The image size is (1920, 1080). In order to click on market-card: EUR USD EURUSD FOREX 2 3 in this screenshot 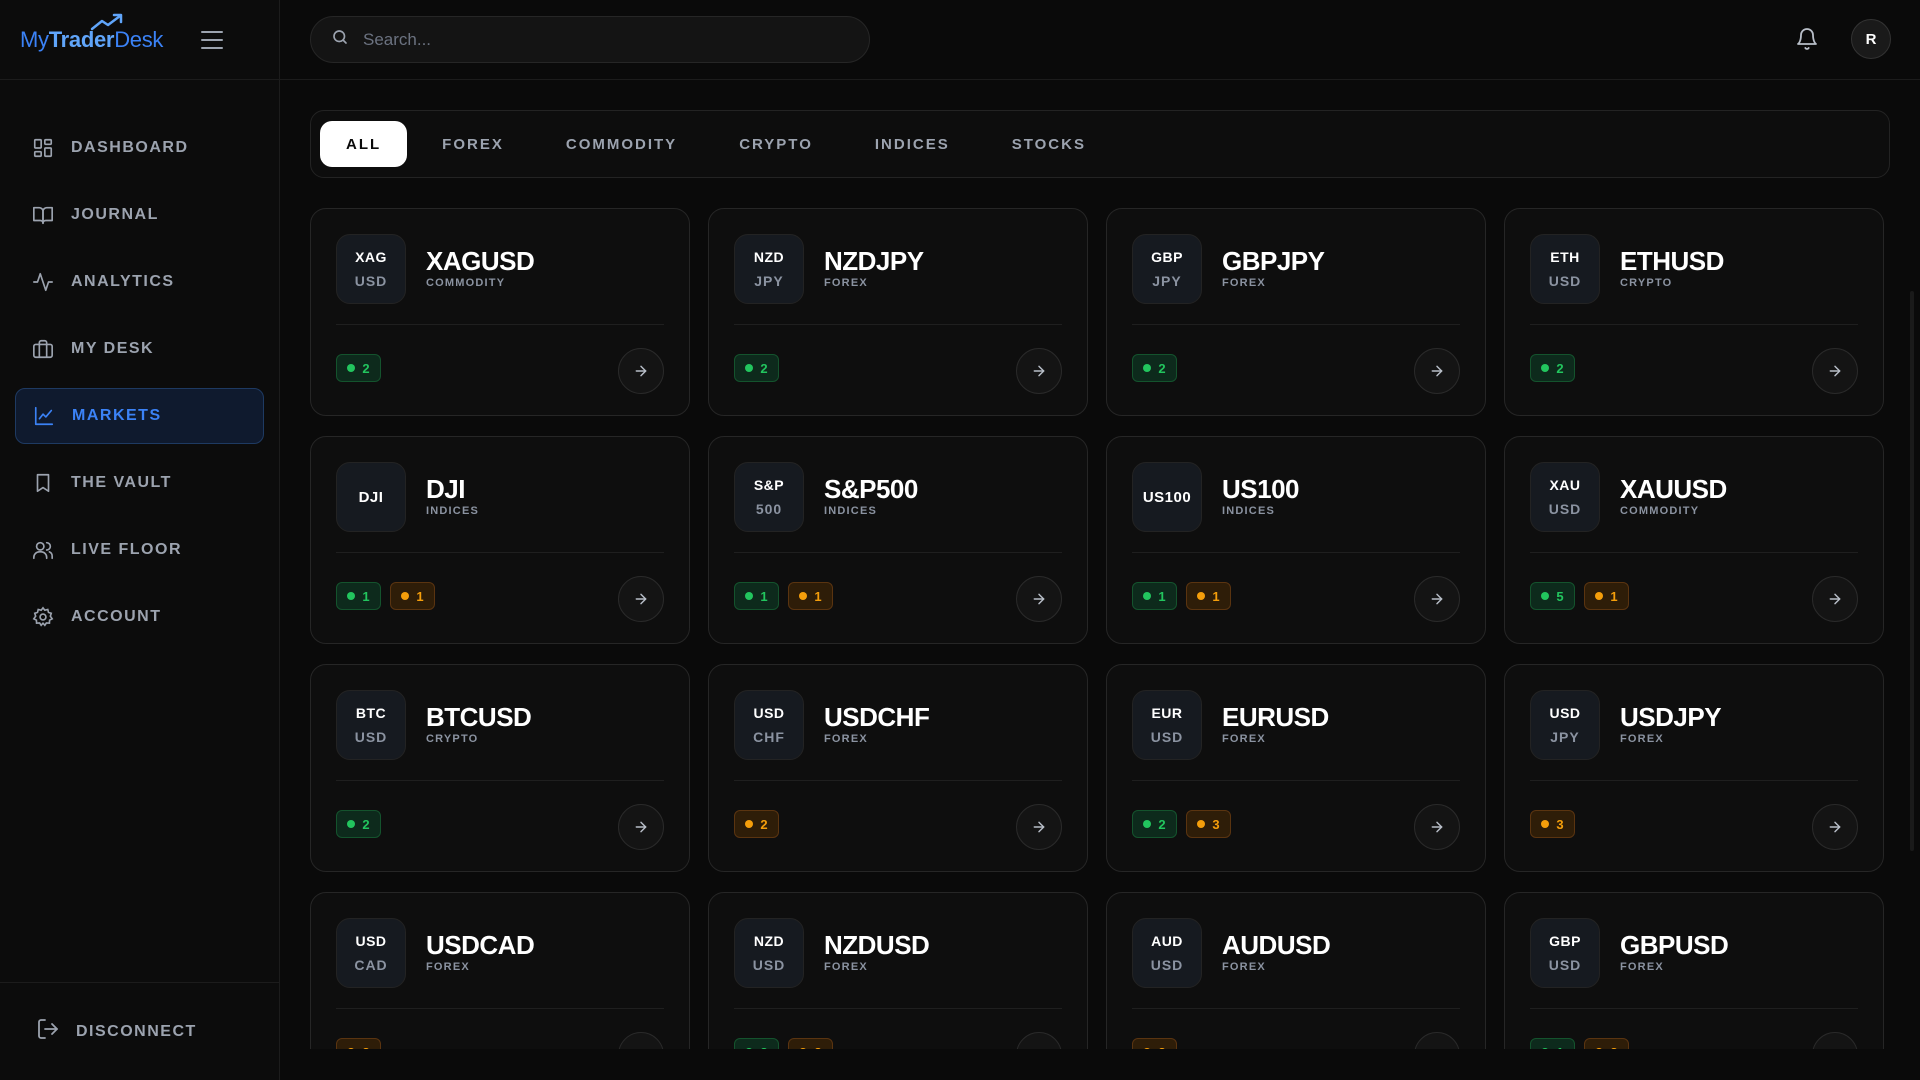, I will do `click(1296, 768)`.